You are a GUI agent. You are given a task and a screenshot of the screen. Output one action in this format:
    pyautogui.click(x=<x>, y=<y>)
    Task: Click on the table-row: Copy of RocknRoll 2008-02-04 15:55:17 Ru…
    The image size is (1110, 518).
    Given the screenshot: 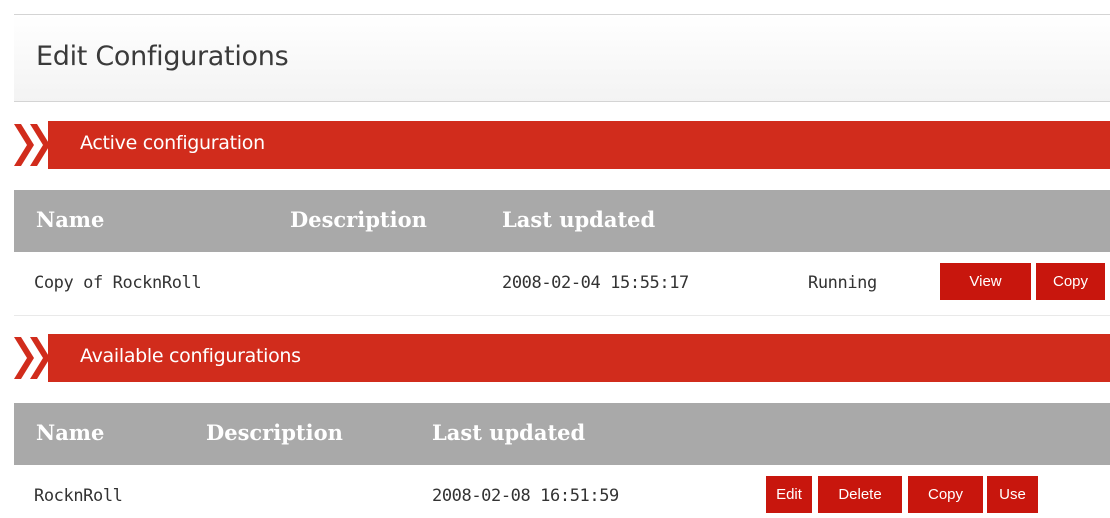 What is the action you would take?
    pyautogui.click(x=562, y=284)
    